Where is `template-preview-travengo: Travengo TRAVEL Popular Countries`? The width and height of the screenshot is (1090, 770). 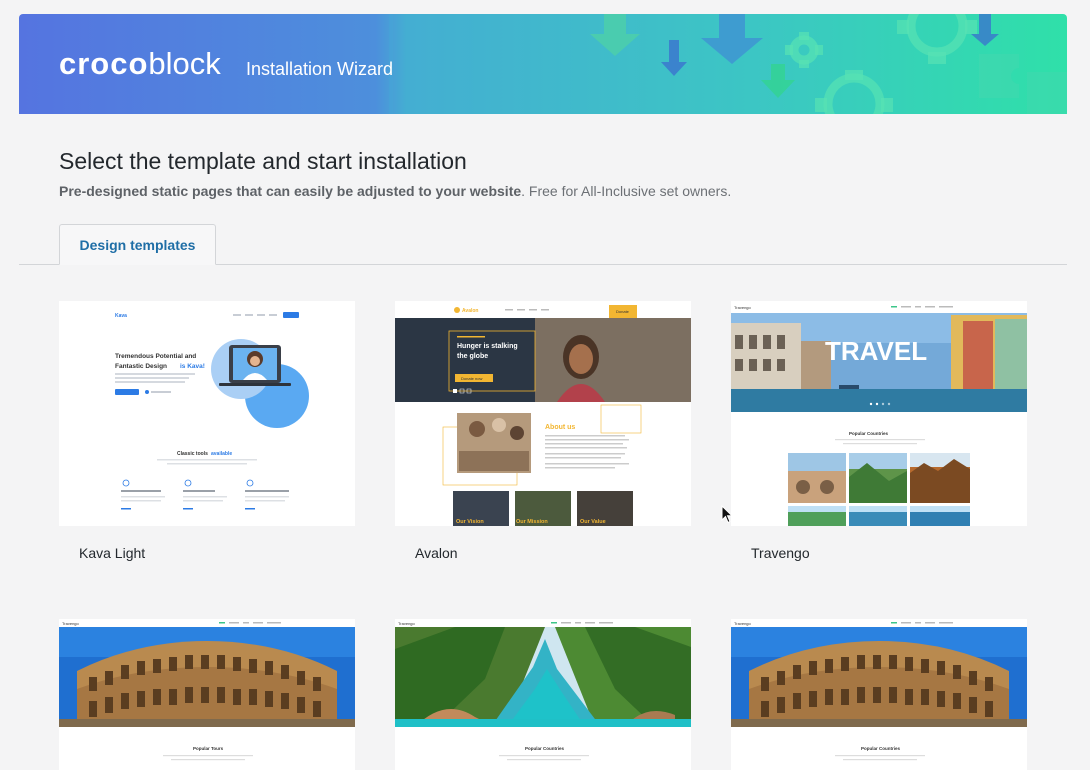 template-preview-travengo: Travengo TRAVEL Popular Countries is located at coordinates (879, 413).